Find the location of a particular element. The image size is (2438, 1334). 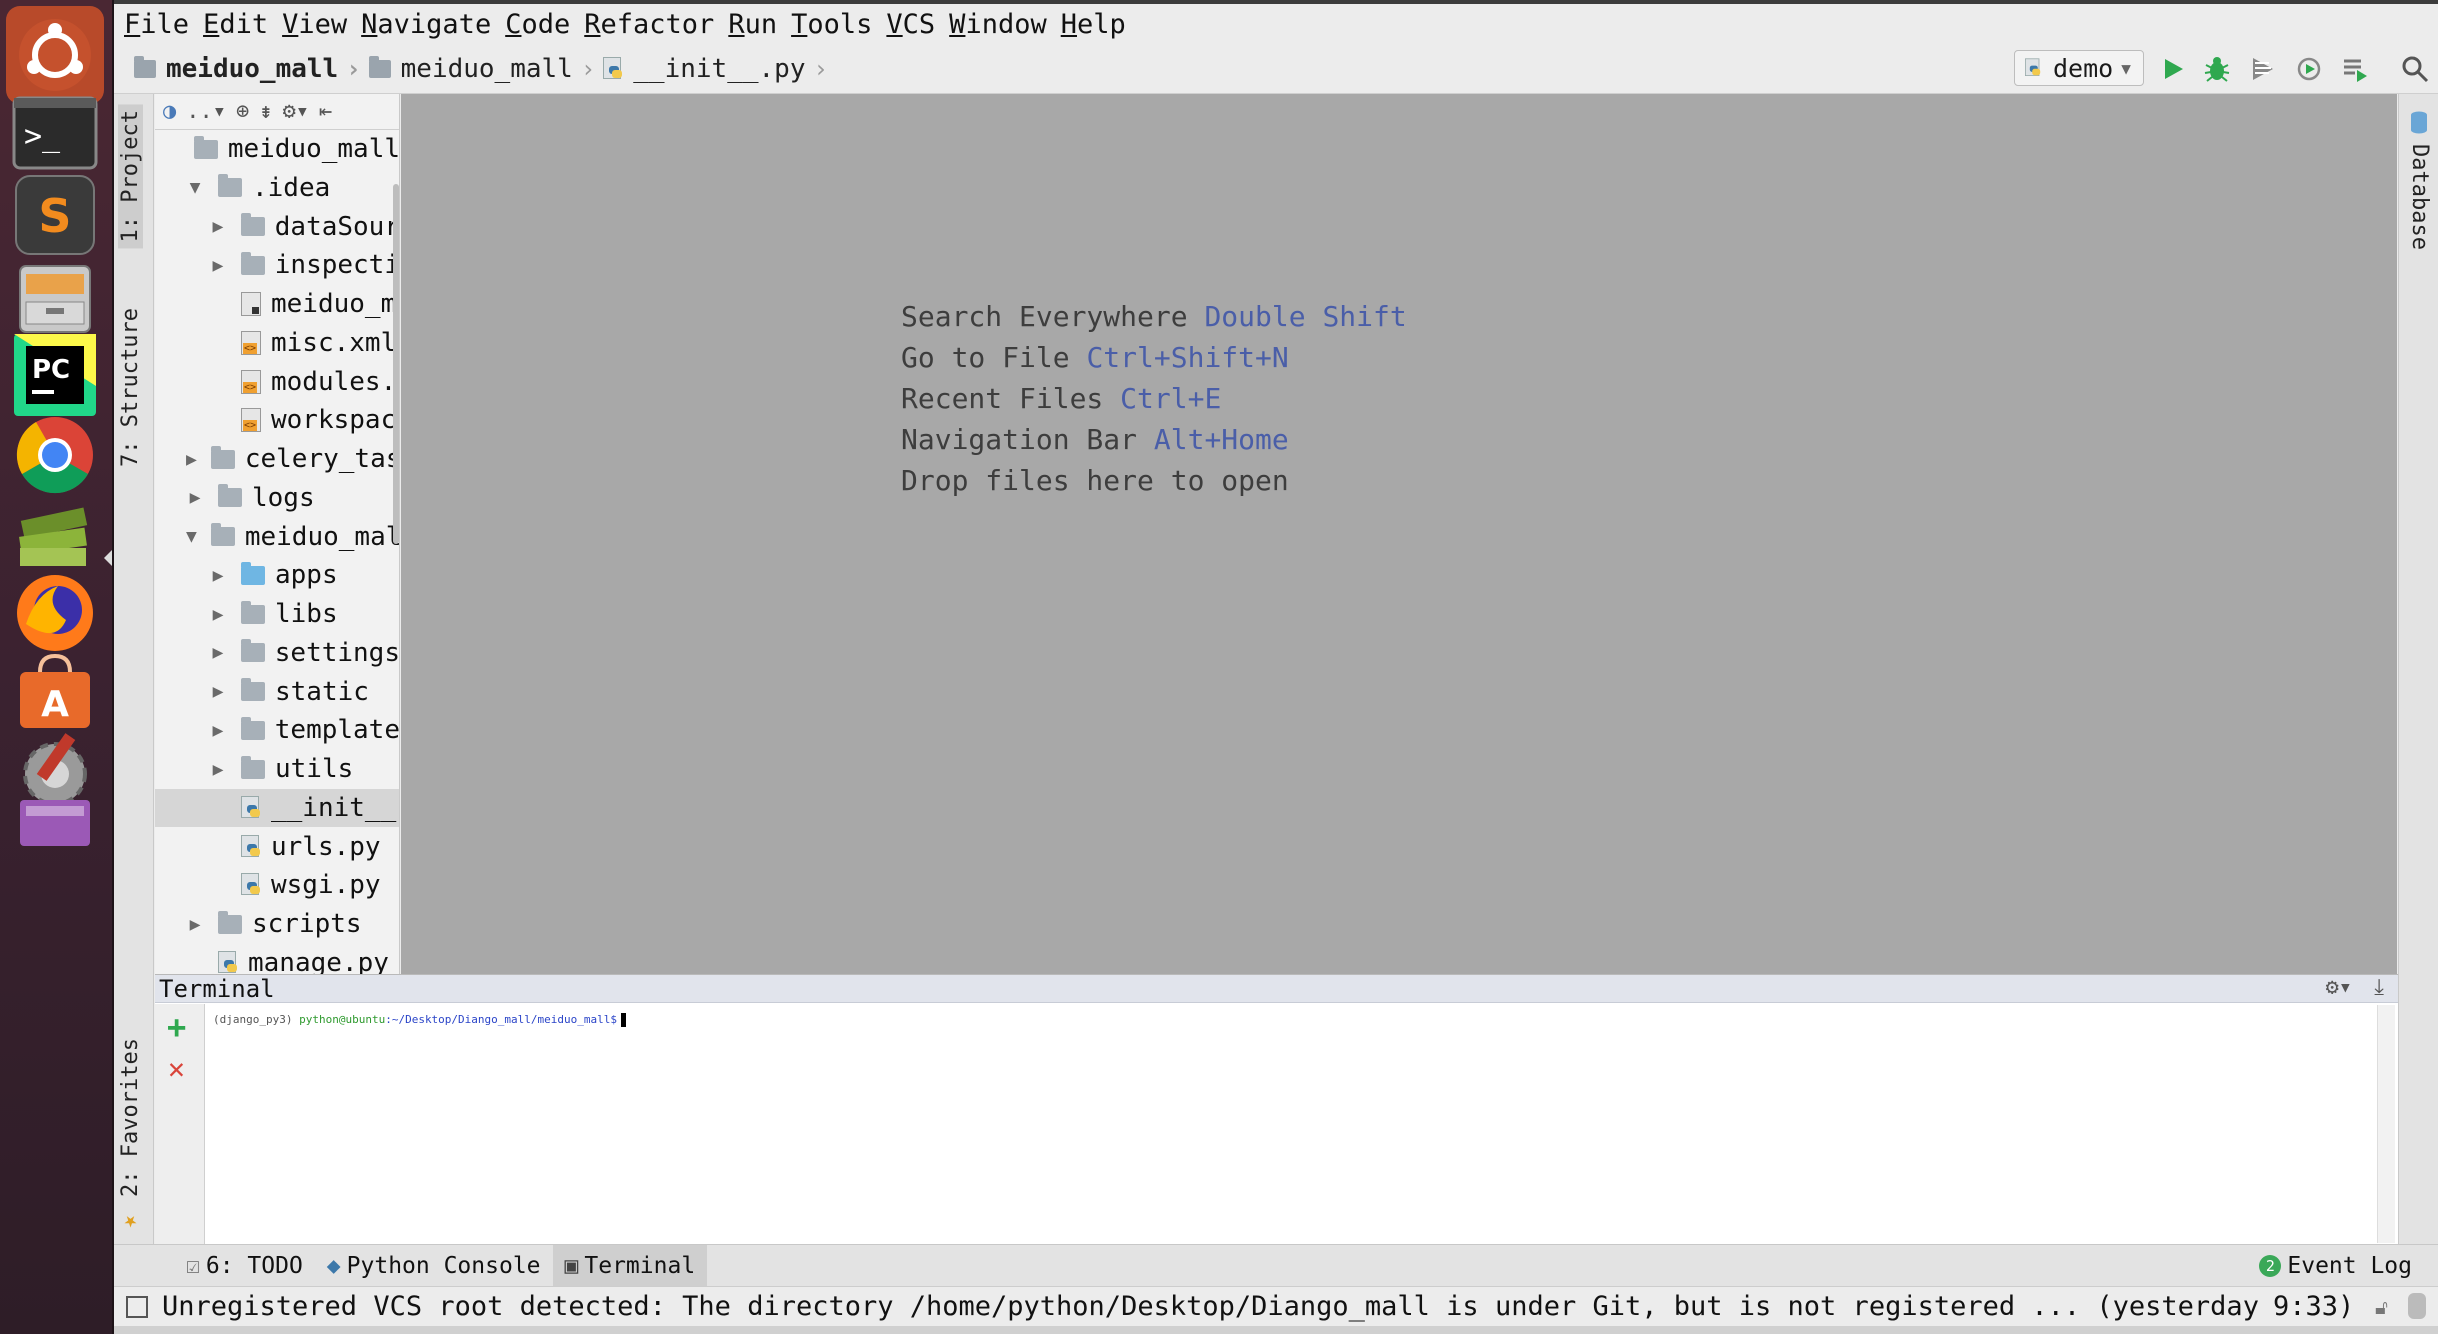

chevron-right-icon: › is located at coordinates (588, 68).